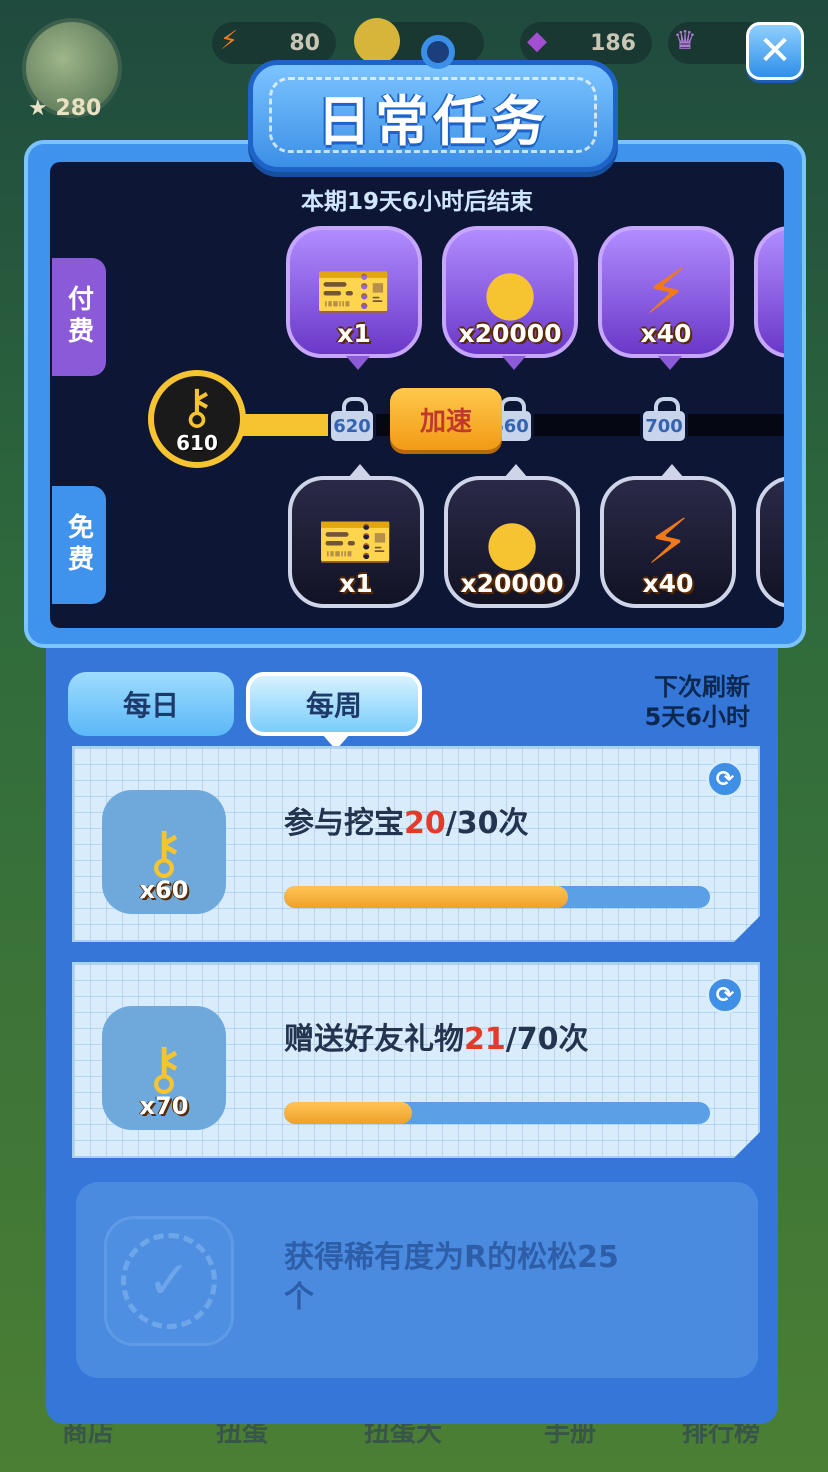  I want to click on close-button: ✕, so click(775, 51).